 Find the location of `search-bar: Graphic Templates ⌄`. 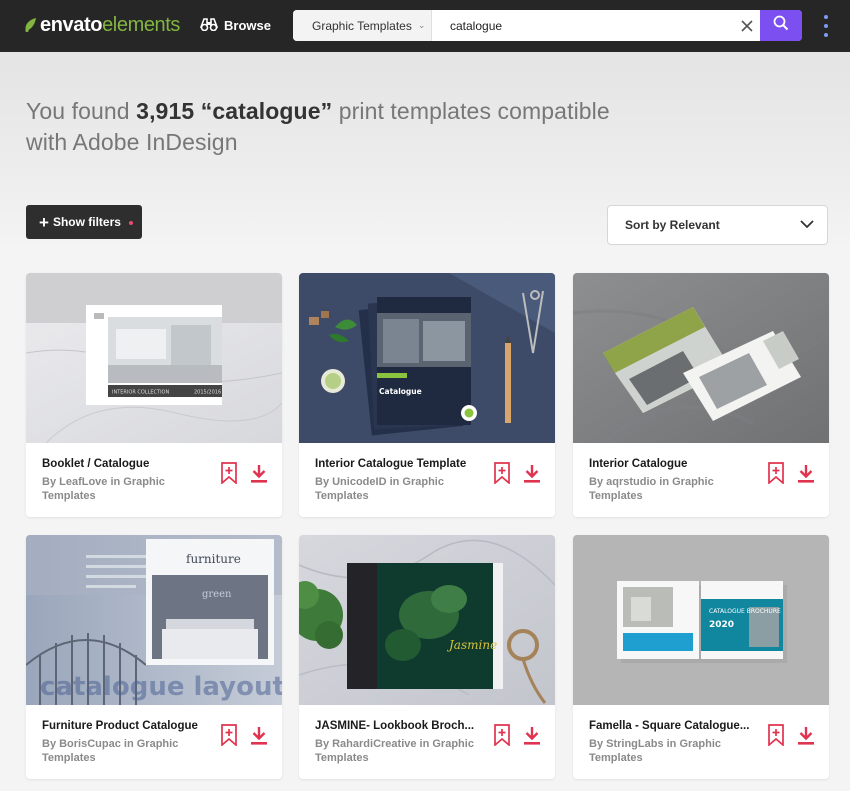

search-bar: Graphic Templates ⌄ is located at coordinates (547, 25).